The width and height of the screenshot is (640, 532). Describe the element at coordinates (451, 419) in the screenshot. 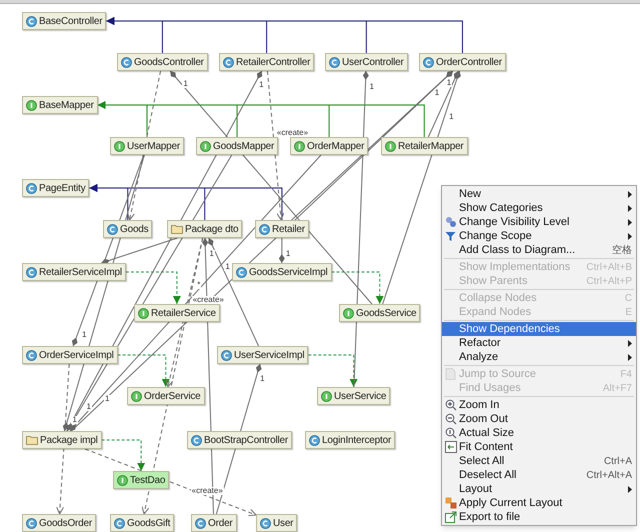

I see `zoom-out-icon` at that location.